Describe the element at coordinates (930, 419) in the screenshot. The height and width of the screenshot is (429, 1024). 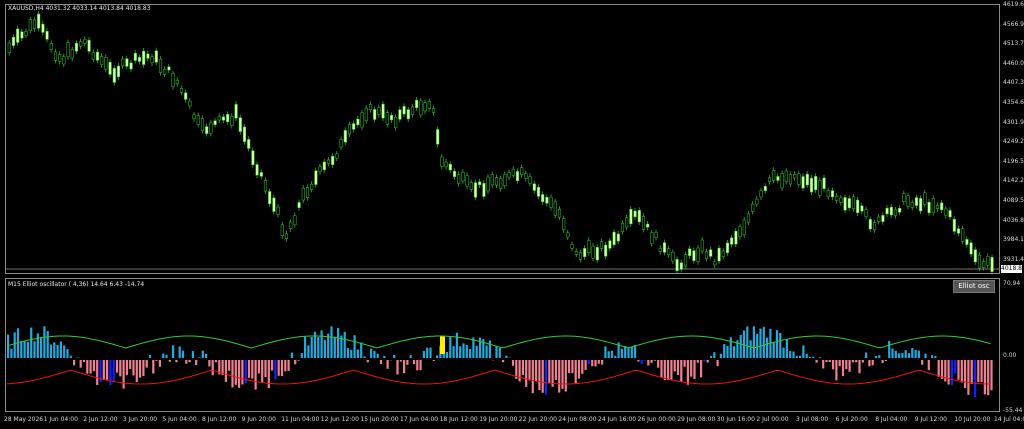
I see `time-axis-label: 9 Jul 12:00` at that location.